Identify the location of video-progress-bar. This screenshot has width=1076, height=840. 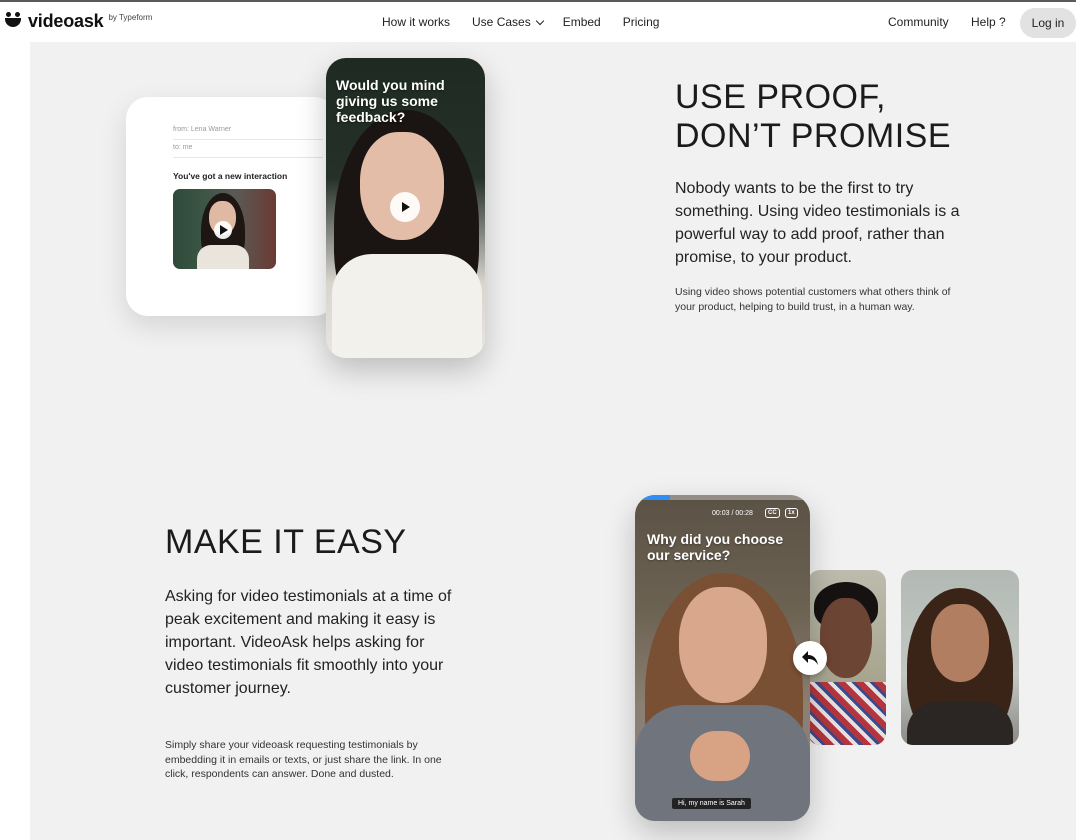
(722, 497).